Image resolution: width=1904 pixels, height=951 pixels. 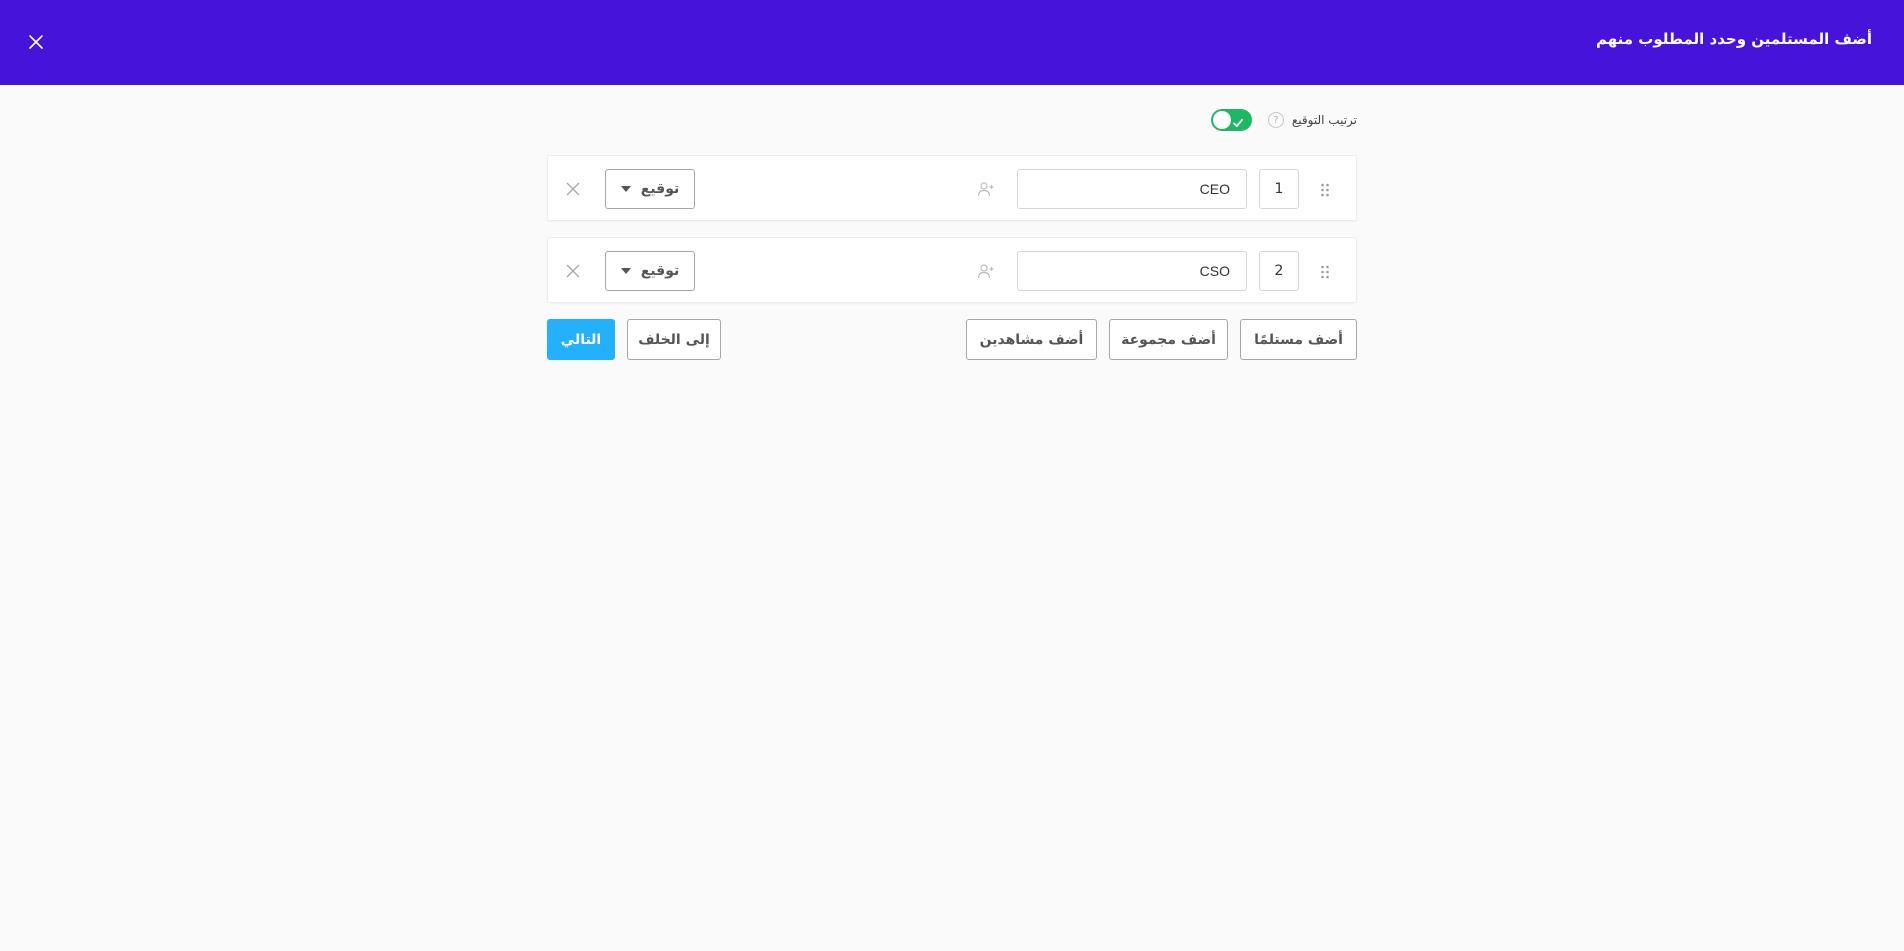 I want to click on signing-order-toggle, so click(x=1231, y=121).